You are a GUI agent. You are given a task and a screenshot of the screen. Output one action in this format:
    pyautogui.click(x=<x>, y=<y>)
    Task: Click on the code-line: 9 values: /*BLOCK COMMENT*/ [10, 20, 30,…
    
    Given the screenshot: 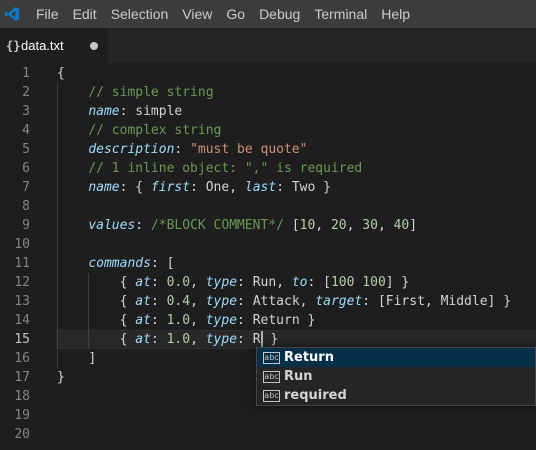 What is the action you would take?
    pyautogui.click(x=268, y=225)
    